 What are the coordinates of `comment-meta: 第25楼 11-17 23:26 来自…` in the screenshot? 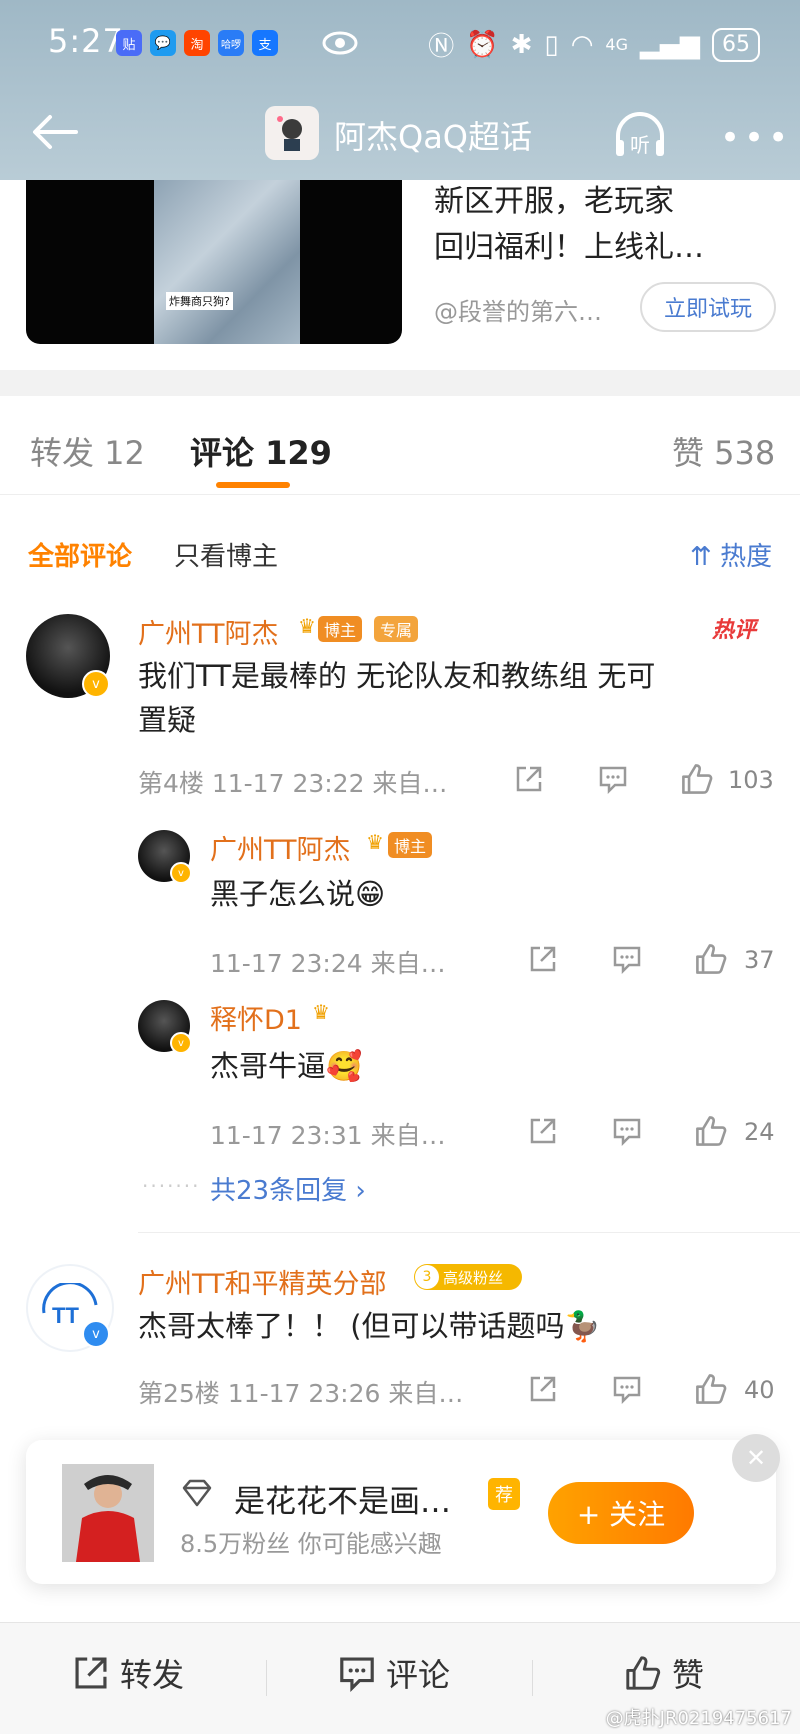 It's located at (301, 1393).